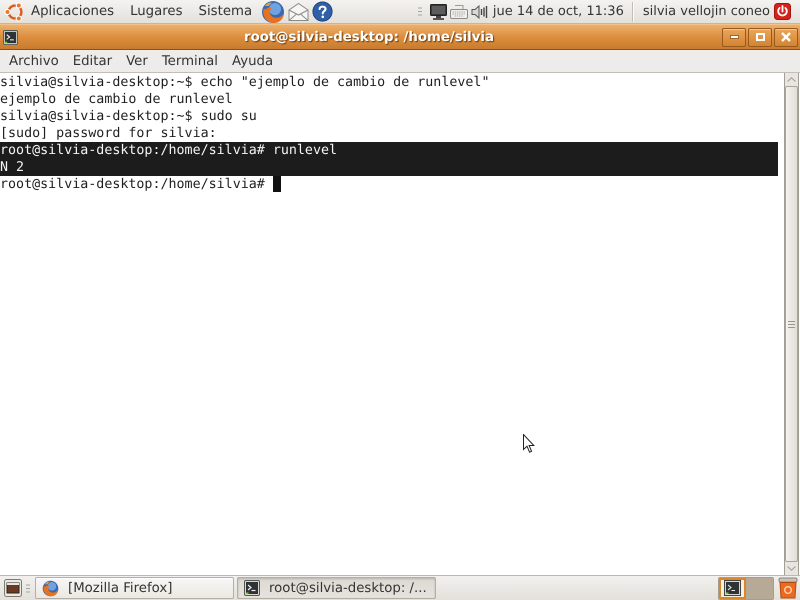 The width and height of the screenshot is (800, 600). Describe the element at coordinates (137, 61) in the screenshot. I see `menu-item: Ver` at that location.